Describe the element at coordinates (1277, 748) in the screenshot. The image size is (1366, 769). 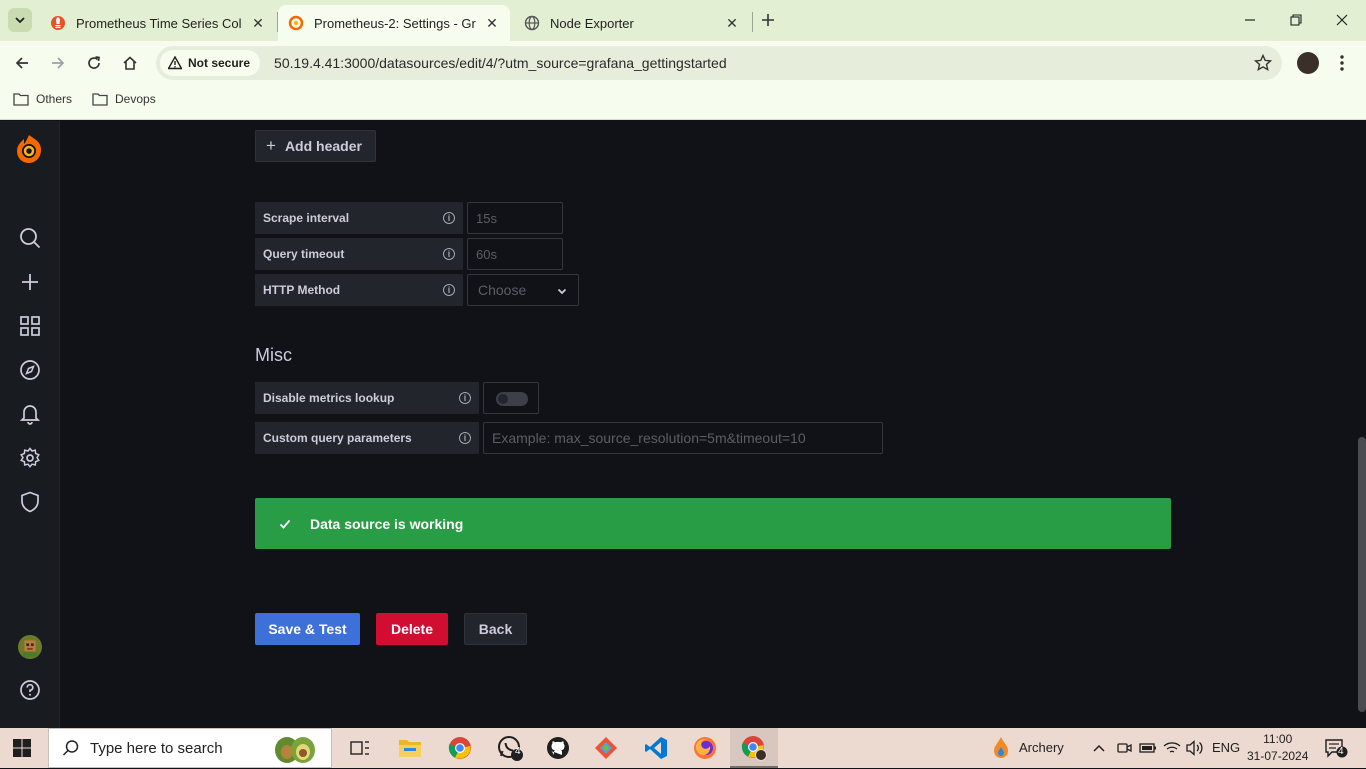
I see `system-clock: 11:00 31-07-2024` at that location.